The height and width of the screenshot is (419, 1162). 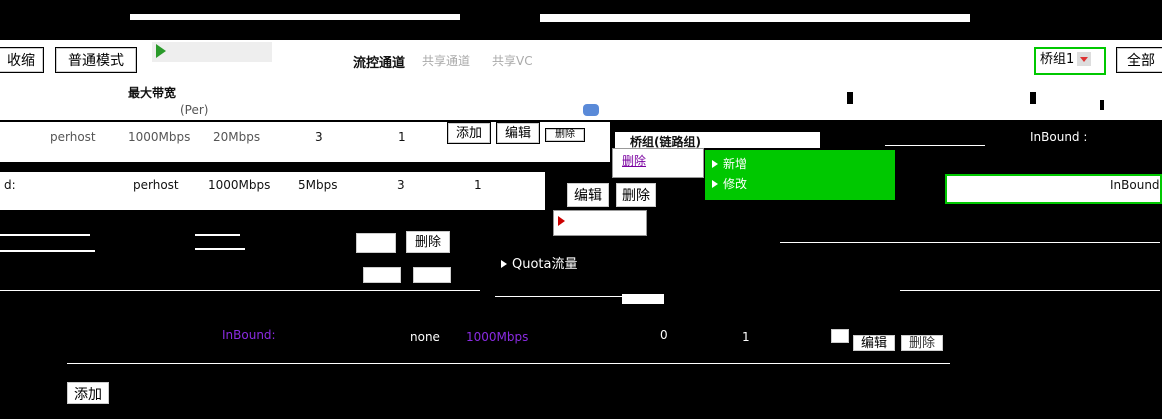 I want to click on bridge-group-select: 桥组1, so click(x=1070, y=61).